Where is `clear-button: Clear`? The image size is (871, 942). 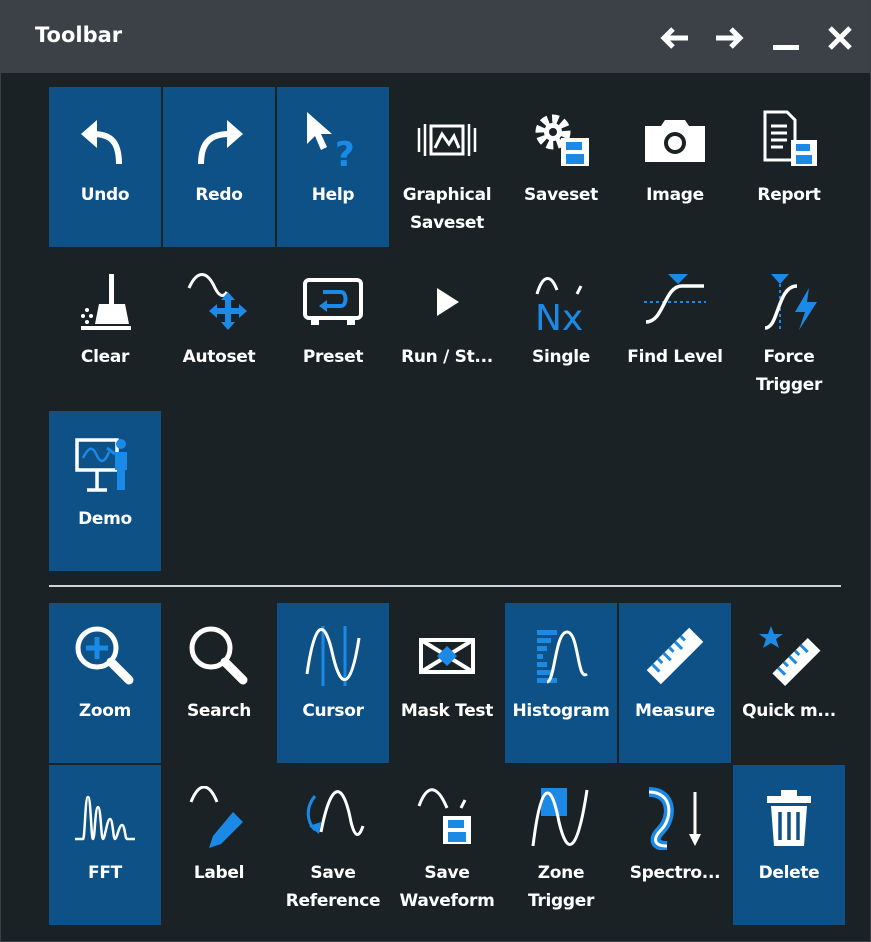
clear-button: Clear is located at coordinates (105, 329).